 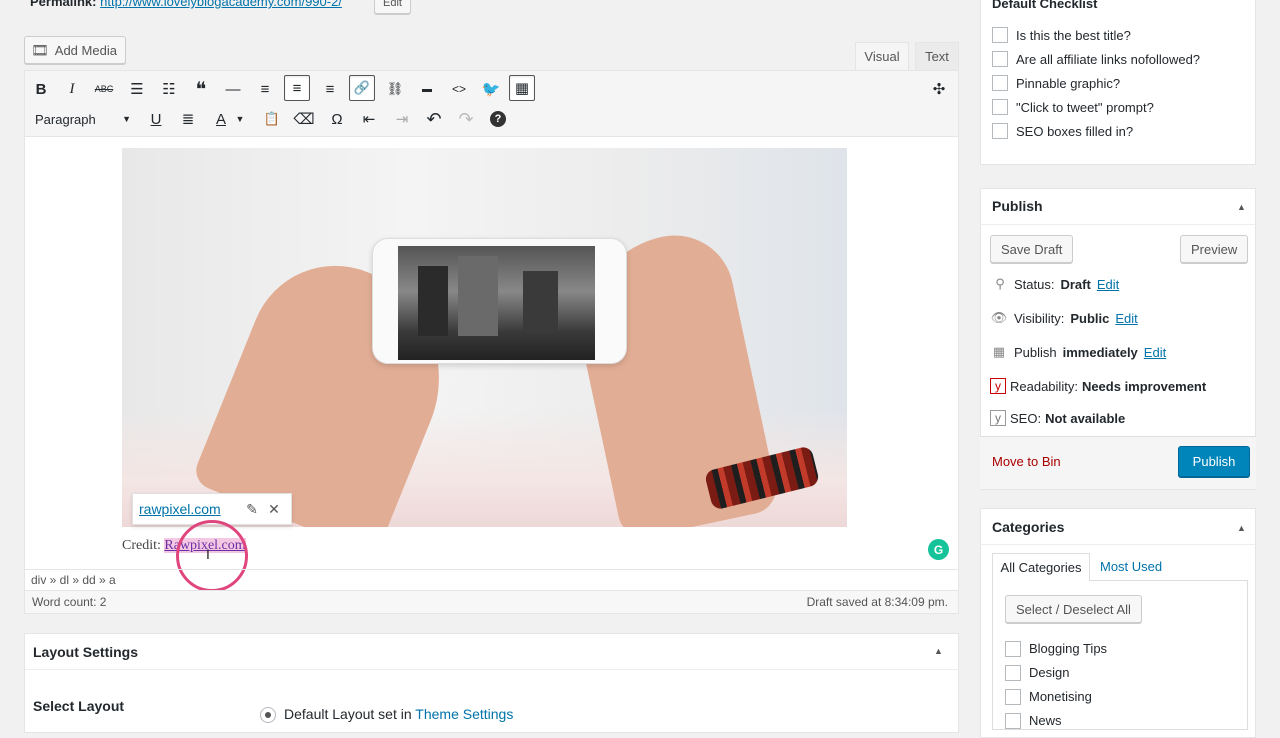 What do you see at coordinates (1241, 528) in the screenshot?
I see `categories-toggle-icon: ▲` at bounding box center [1241, 528].